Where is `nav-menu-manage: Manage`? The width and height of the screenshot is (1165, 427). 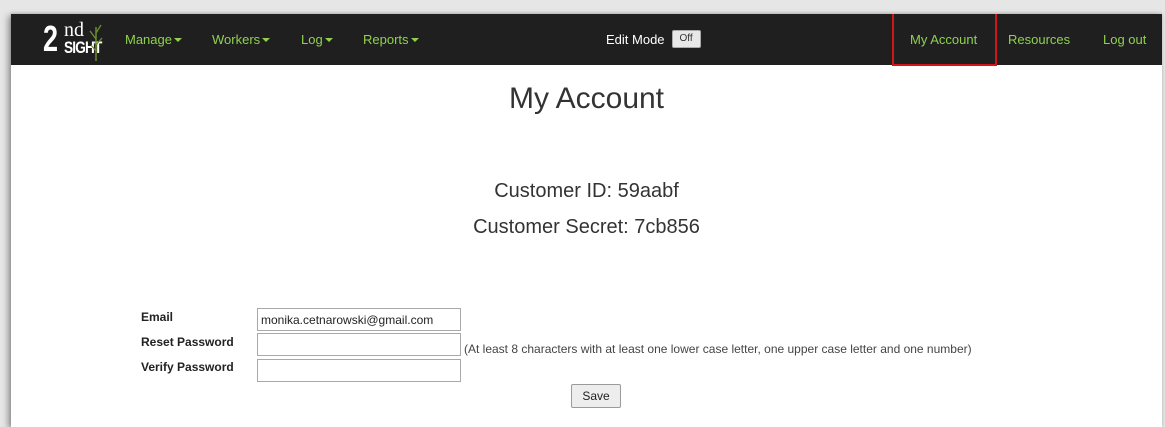
nav-menu-manage: Manage is located at coordinates (153, 39).